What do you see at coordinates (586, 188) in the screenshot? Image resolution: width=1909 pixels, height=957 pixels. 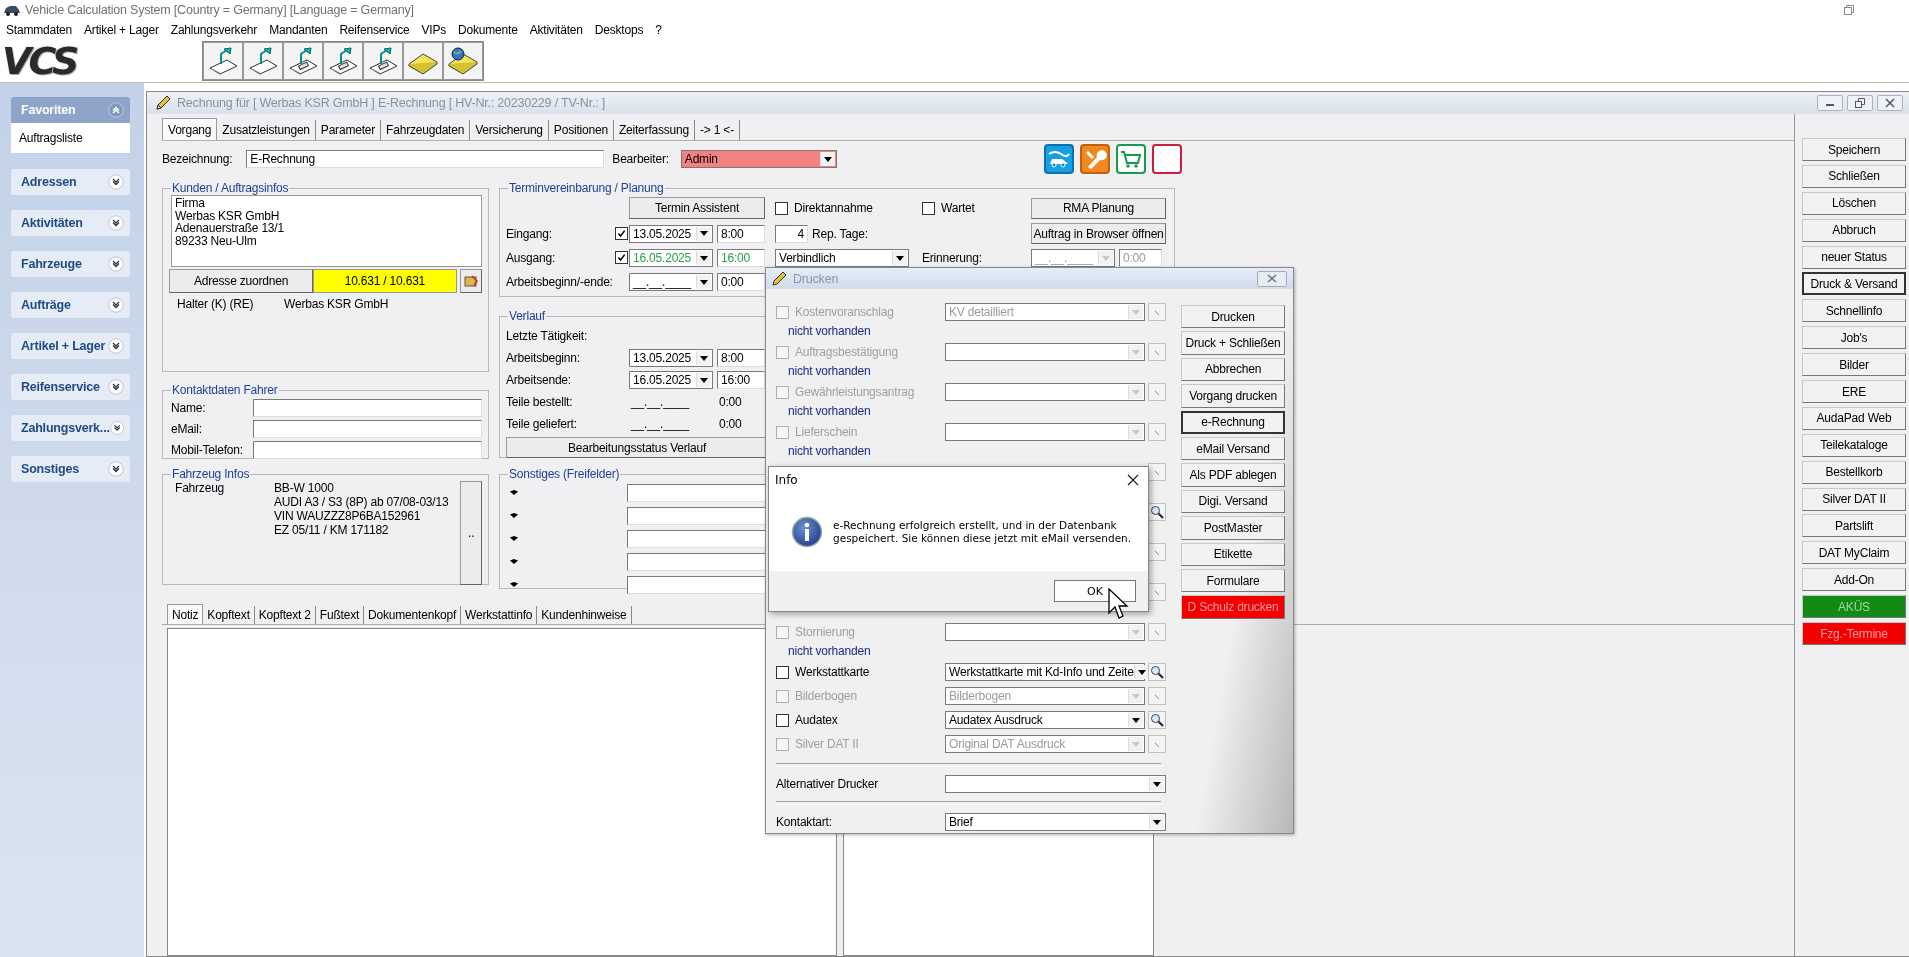 I see `group-title: Terminvereinbarung / Planung` at bounding box center [586, 188].